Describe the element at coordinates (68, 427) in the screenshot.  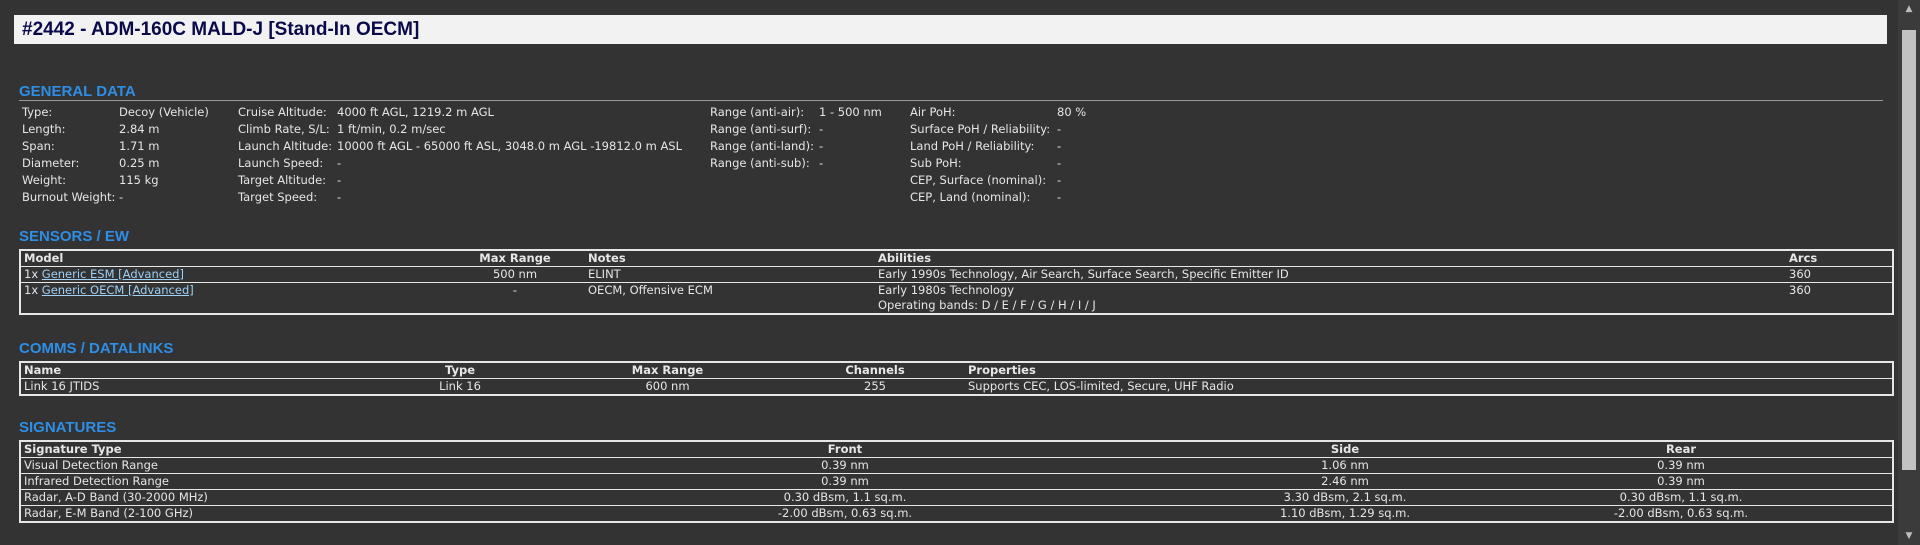
I see `signatures-heading: SIGNATURES` at that location.